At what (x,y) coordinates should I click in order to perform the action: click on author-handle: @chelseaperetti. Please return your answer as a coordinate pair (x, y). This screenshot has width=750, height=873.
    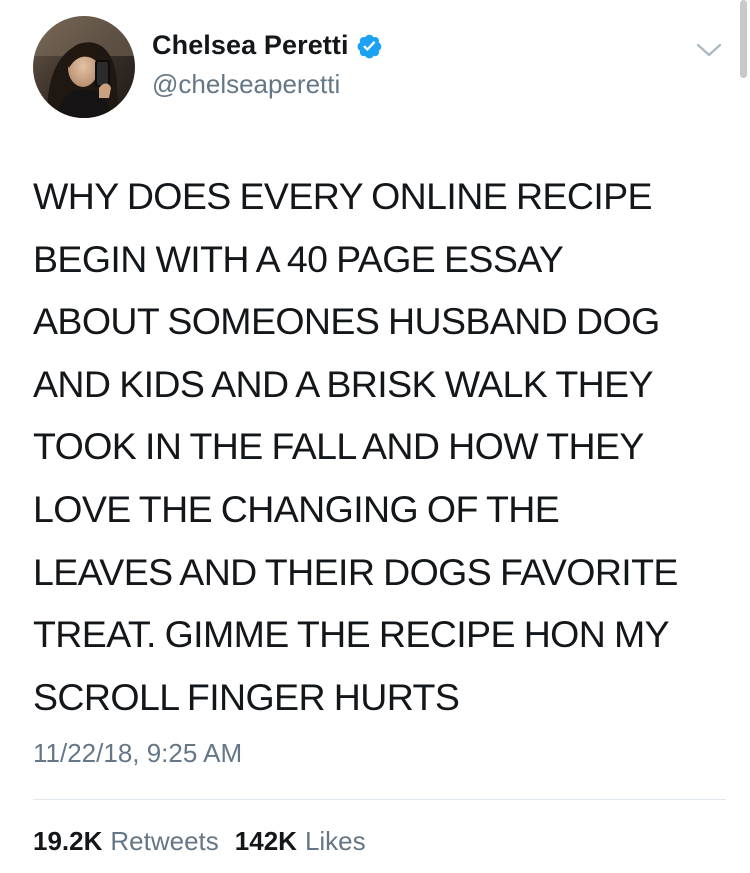
    Looking at the image, I should click on (246, 84).